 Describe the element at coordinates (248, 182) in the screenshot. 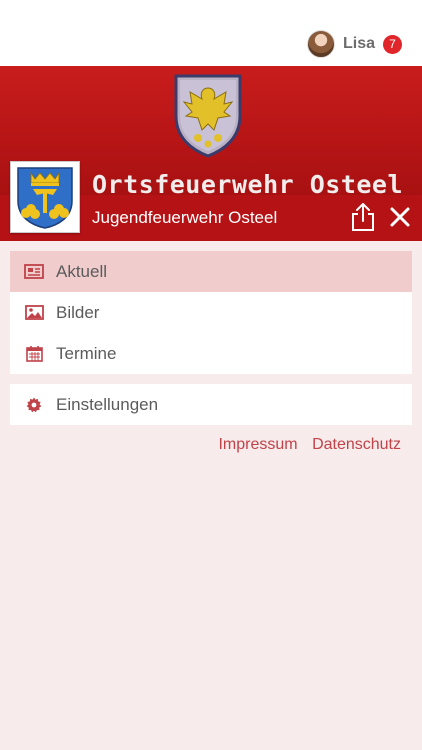

I see `banner-title: Ortsfeuerwehr Osteel` at that location.